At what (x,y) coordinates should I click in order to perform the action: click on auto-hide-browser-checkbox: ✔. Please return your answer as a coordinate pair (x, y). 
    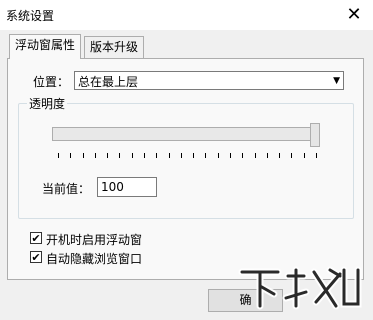
    Looking at the image, I should click on (36, 257).